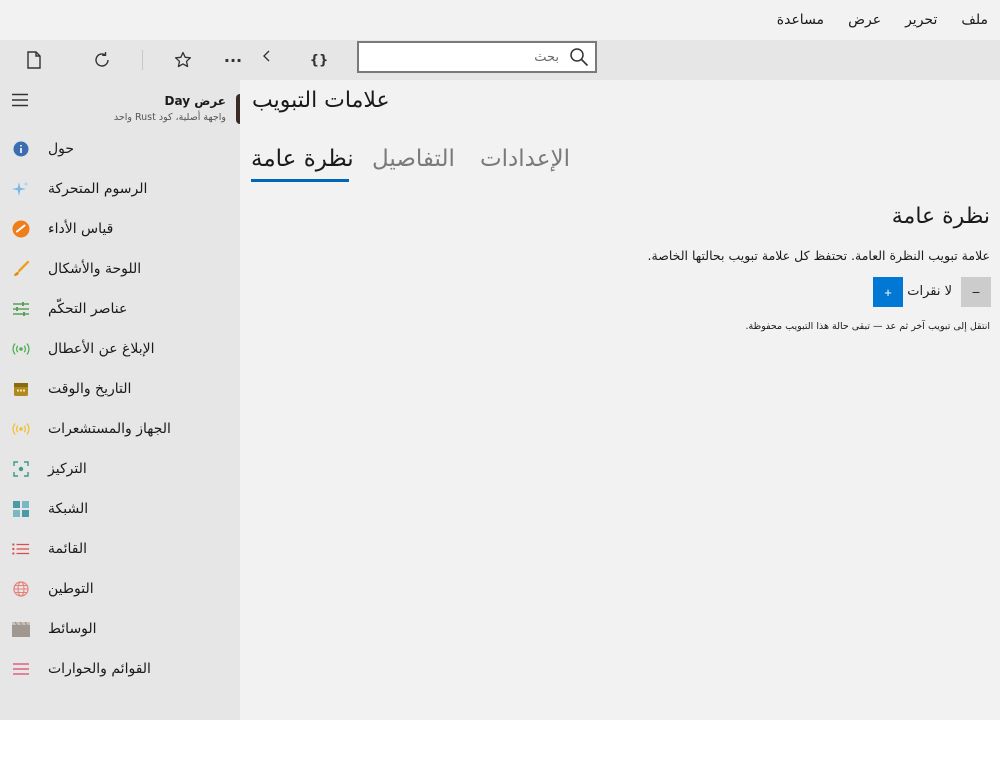 Image resolution: width=1000 pixels, height=776 pixels. Describe the element at coordinates (195, 101) in the screenshot. I see `app-title: عرض Day` at that location.